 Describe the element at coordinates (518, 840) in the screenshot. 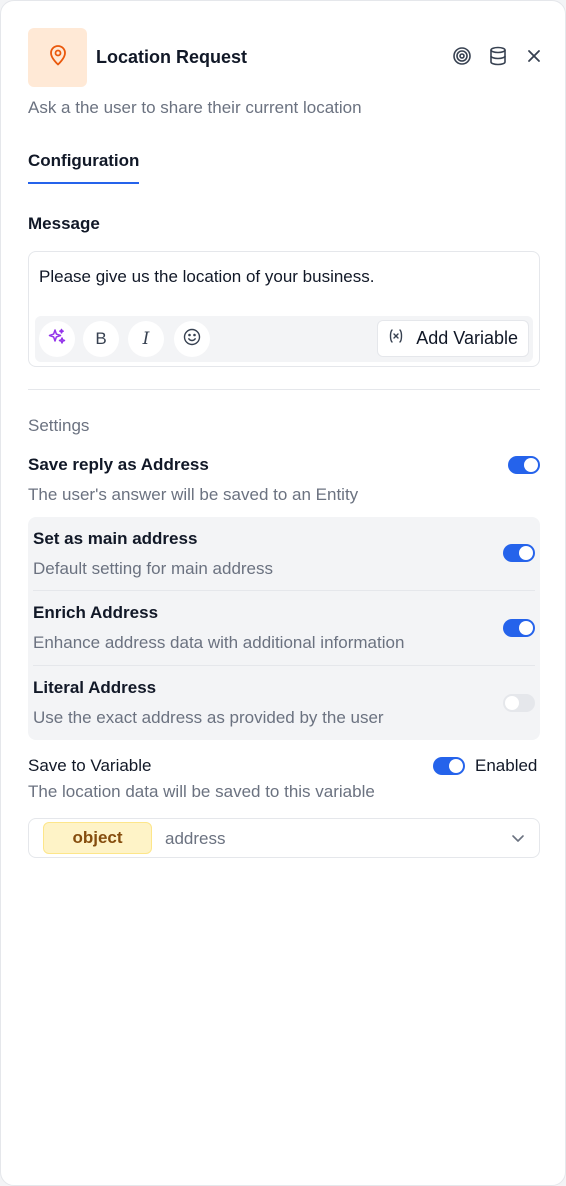

I see `chevron-down-icon` at that location.